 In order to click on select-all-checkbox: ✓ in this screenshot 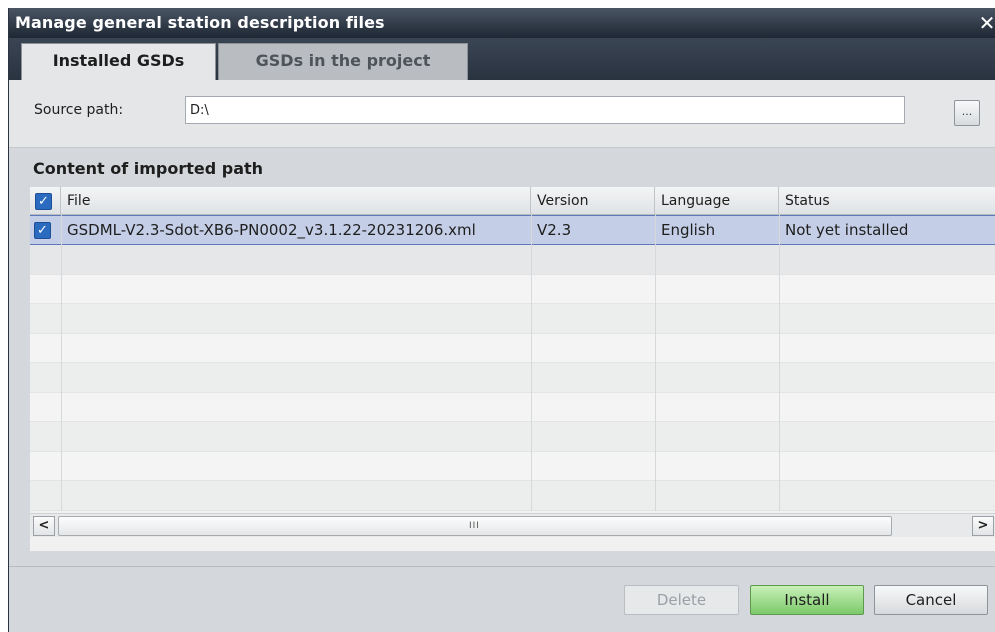, I will do `click(43, 201)`.